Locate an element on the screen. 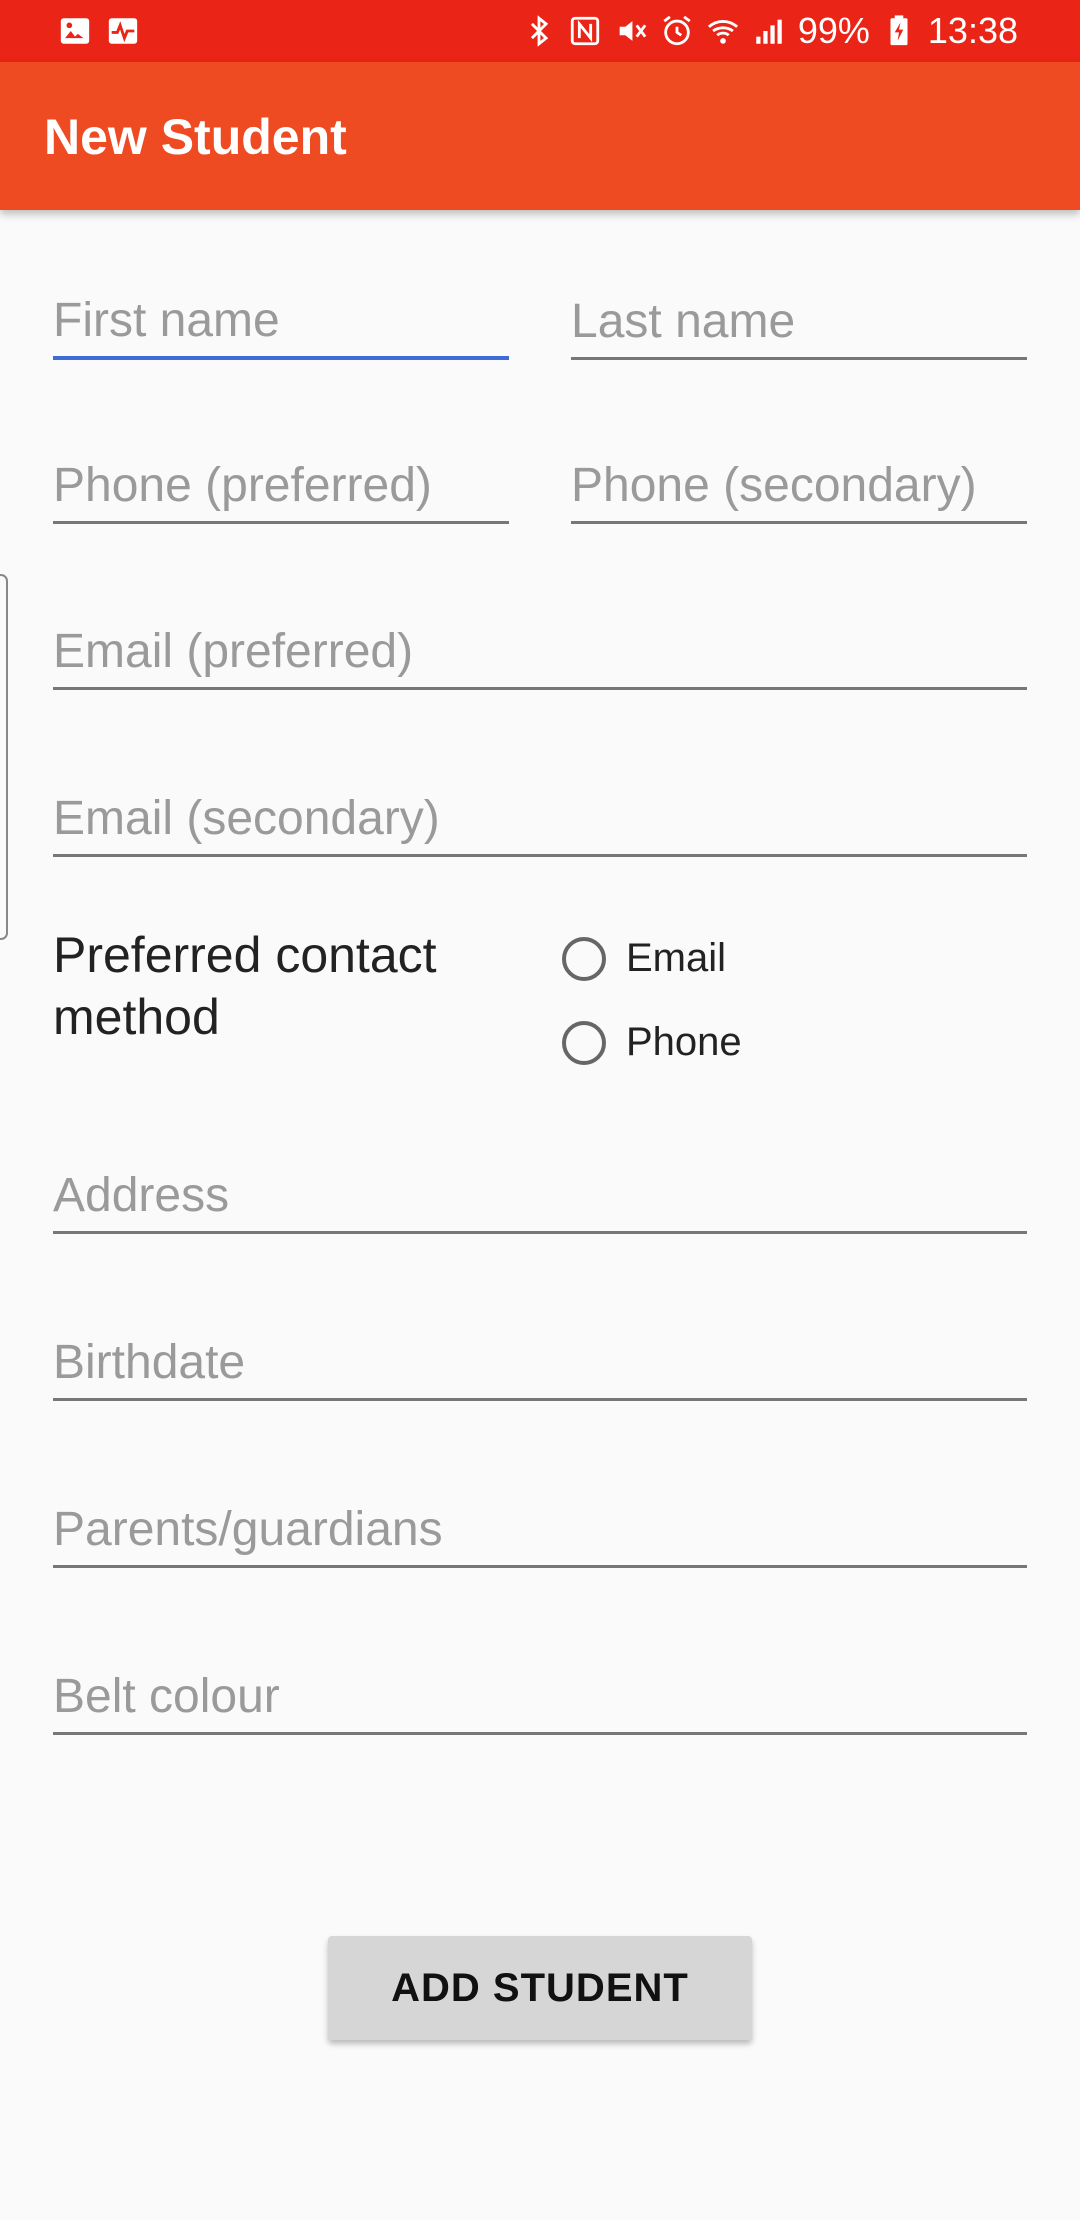 The image size is (1080, 2220). status-bar: 99% 13:38 is located at coordinates (540, 31).